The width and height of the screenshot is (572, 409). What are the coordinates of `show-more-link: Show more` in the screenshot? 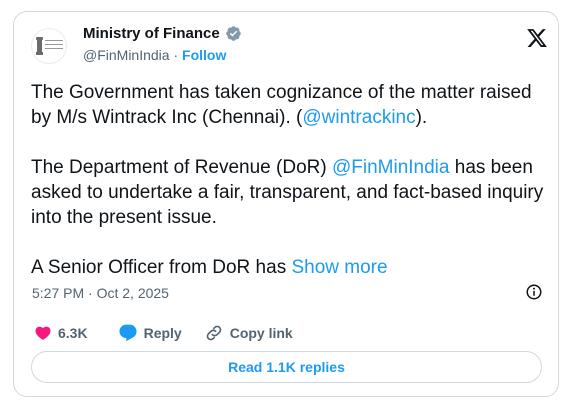 It's located at (339, 267).